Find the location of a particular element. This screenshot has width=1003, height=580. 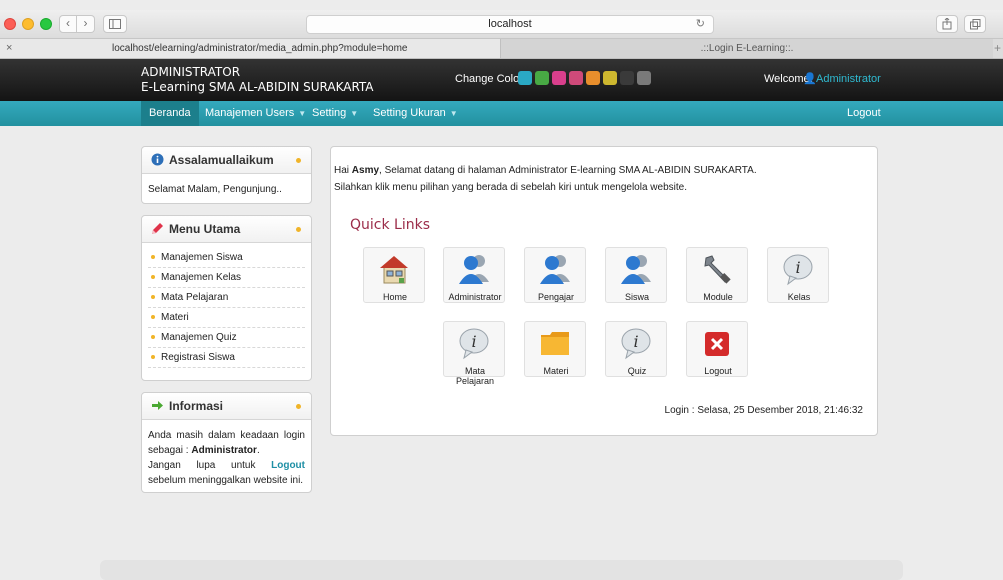

browser-toolbar: ‹ › localhost ↻ is located at coordinates (501, 24).